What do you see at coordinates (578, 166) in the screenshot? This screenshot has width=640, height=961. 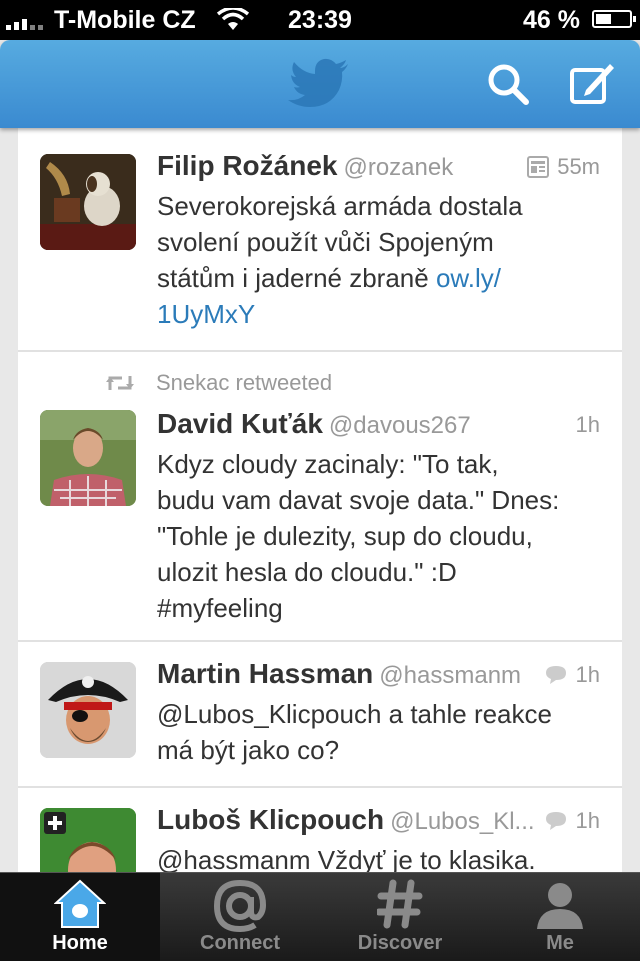 I see `tweet-timestamp: 55m` at bounding box center [578, 166].